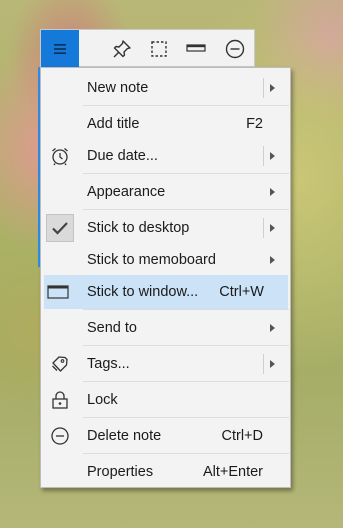 The width and height of the screenshot is (343, 528). What do you see at coordinates (232, 472) in the screenshot?
I see `menu-item-shortcut: Alt+Enter` at bounding box center [232, 472].